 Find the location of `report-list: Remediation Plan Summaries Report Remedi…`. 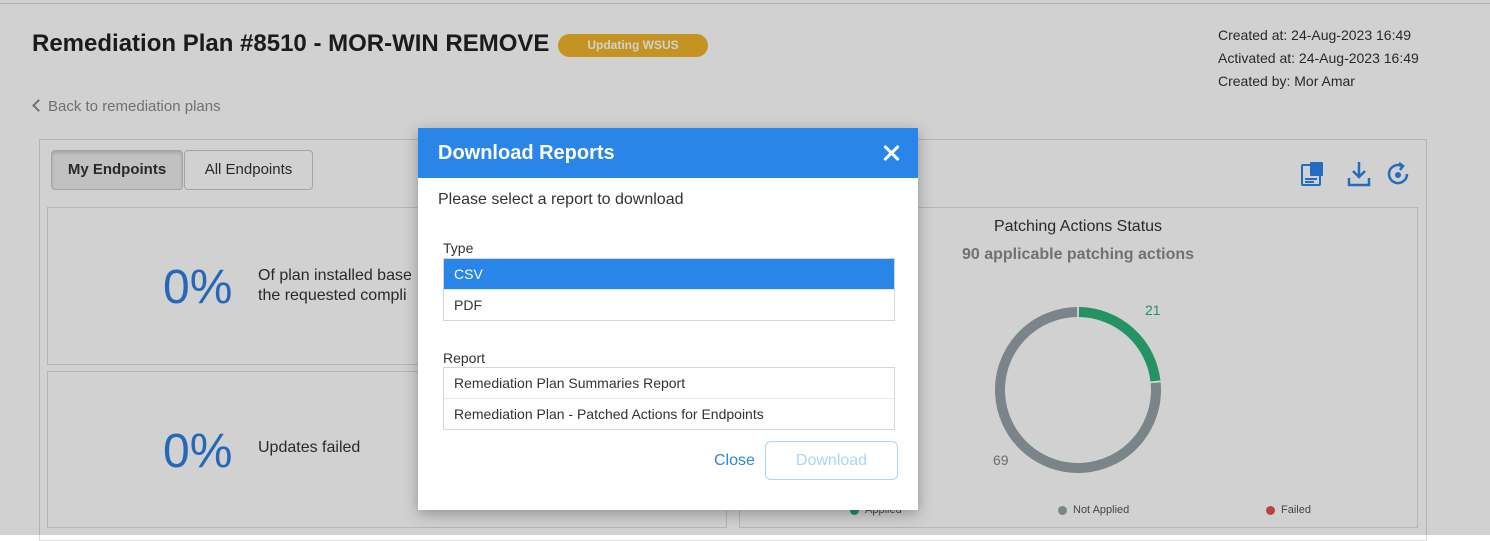

report-list: Remediation Plan Summaries Report Remedi… is located at coordinates (669, 398).